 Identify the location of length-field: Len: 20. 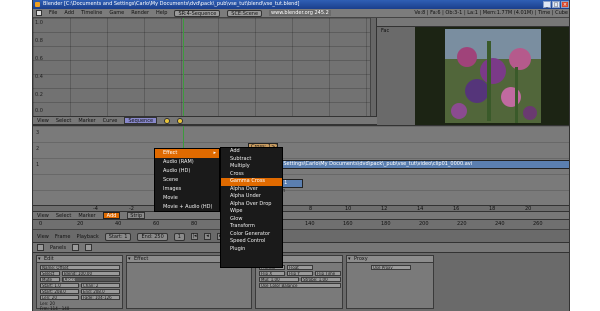
(59, 297).